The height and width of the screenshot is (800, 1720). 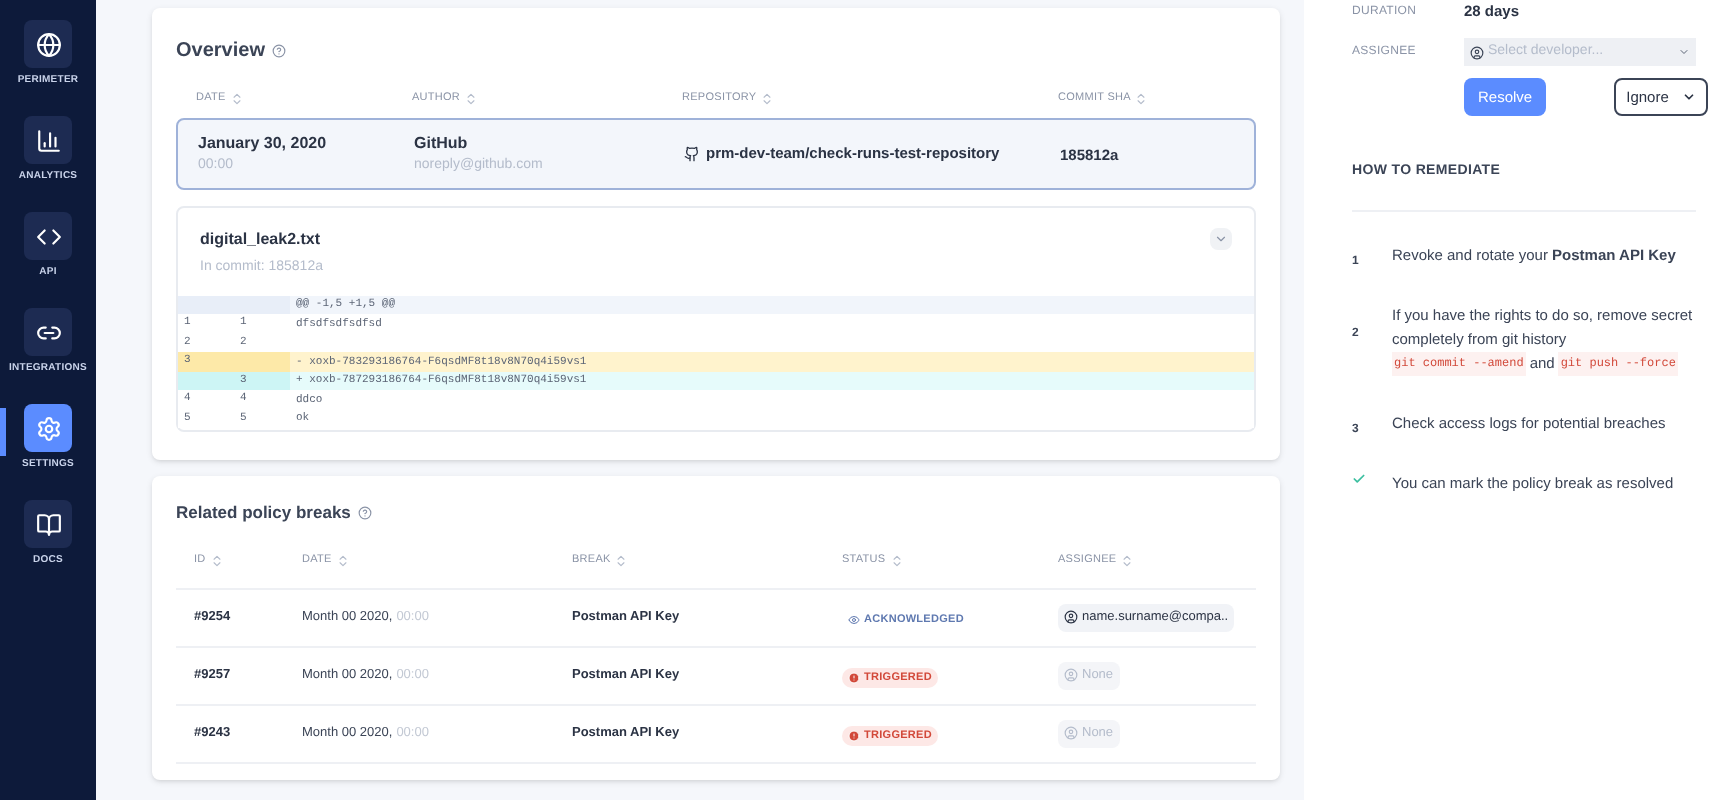 I want to click on chevron-icon, so click(x=1221, y=239).